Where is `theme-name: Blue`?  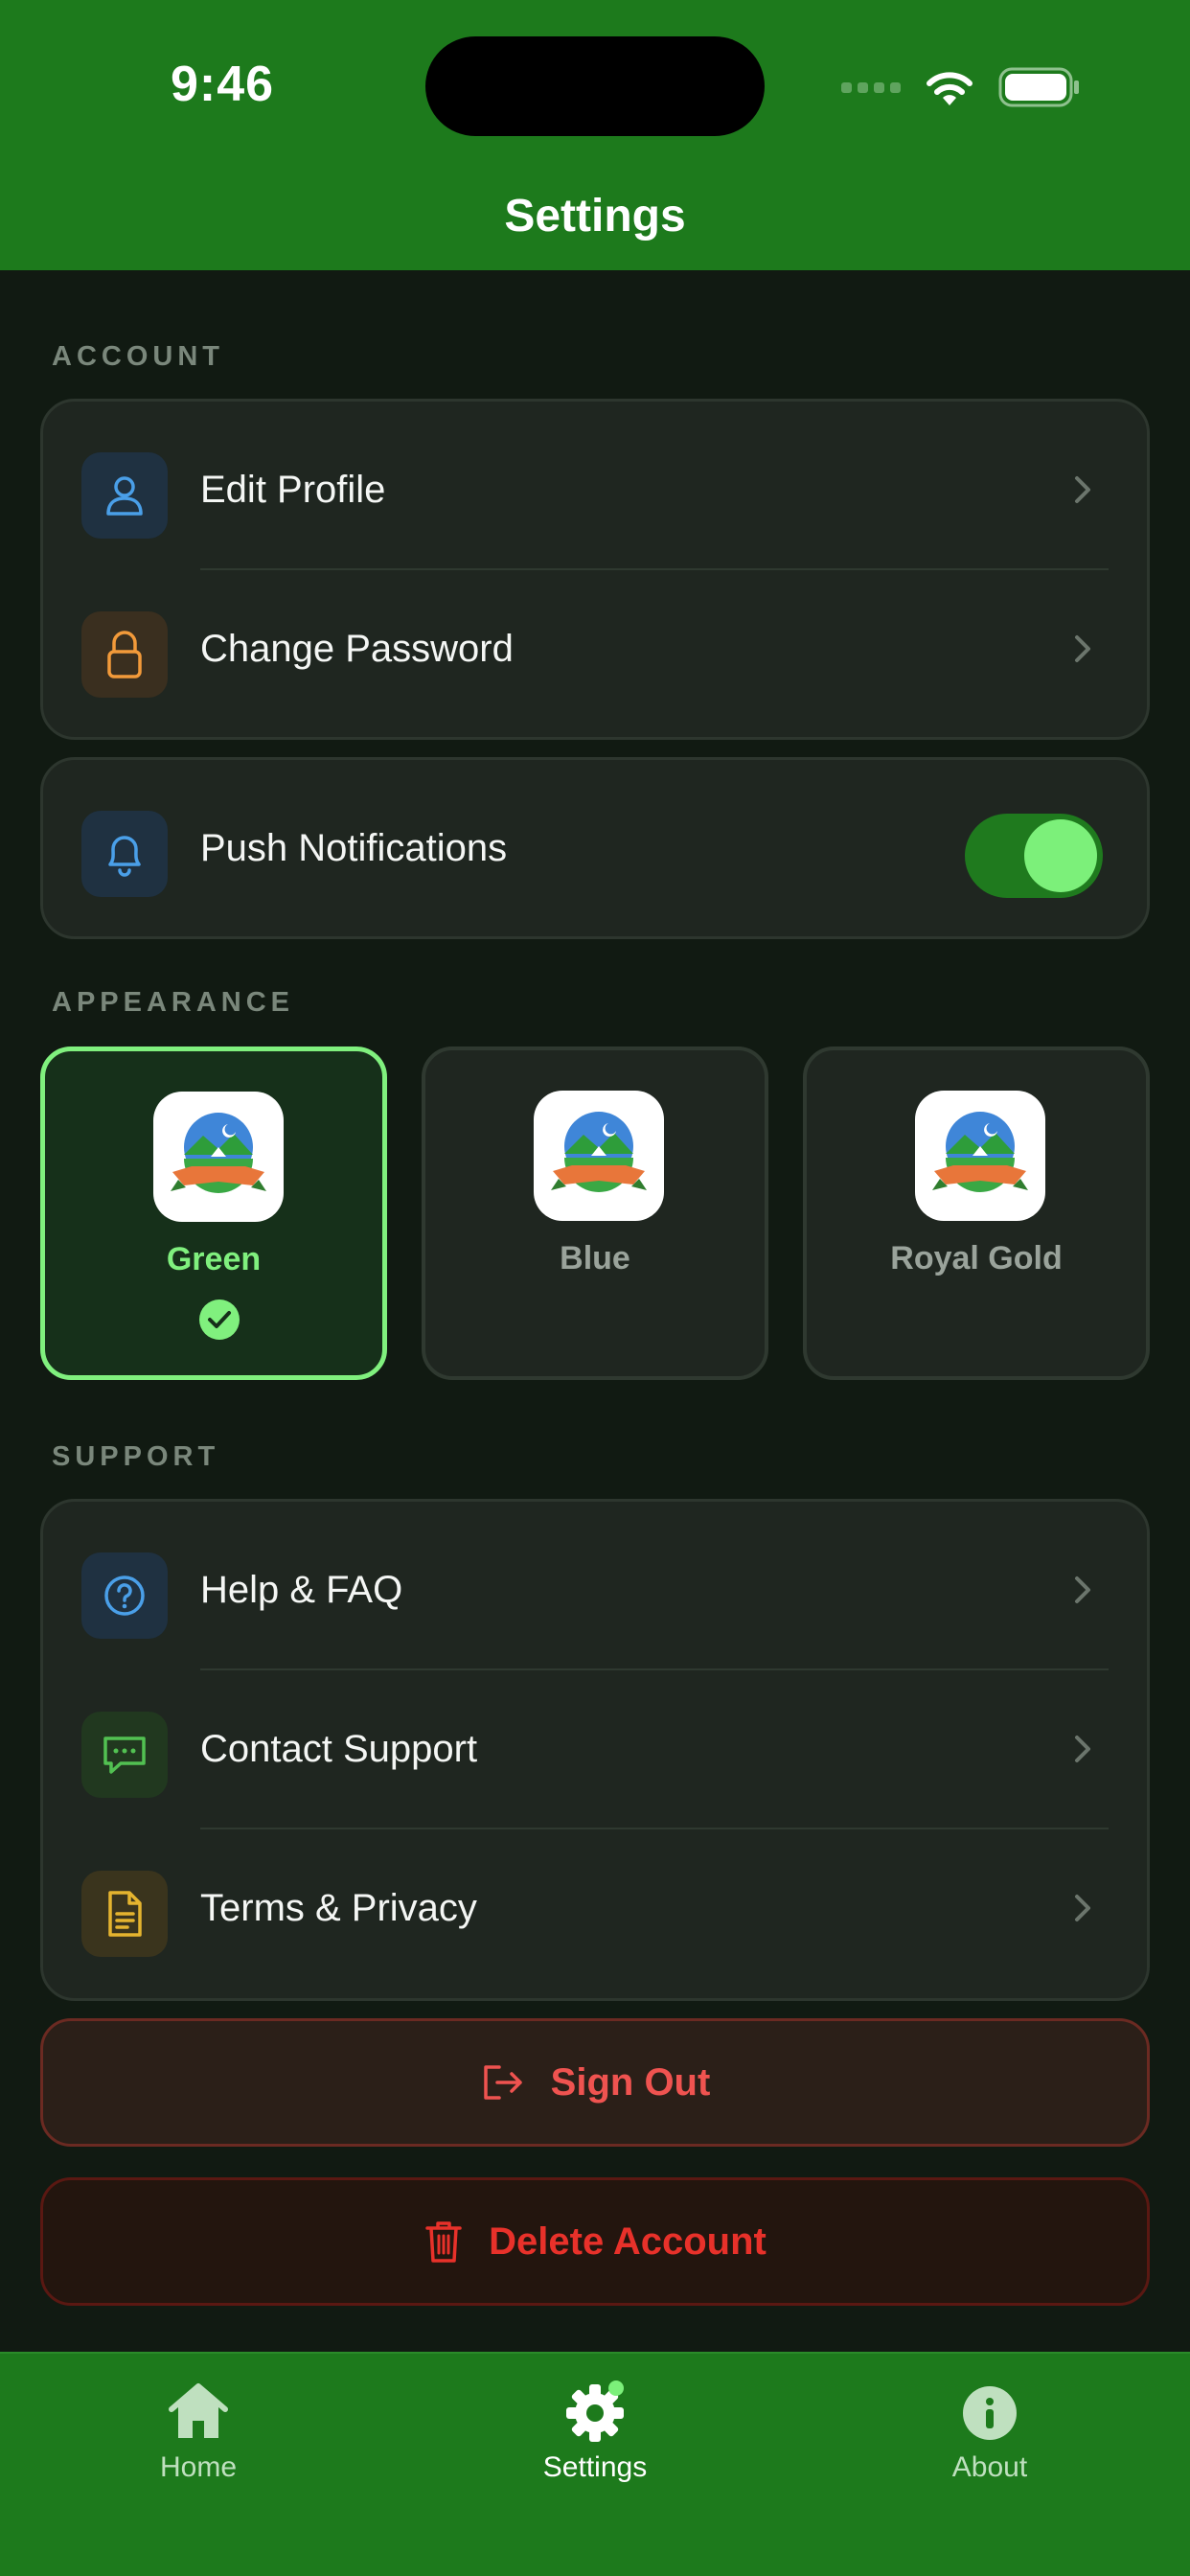
theme-name: Blue is located at coordinates (595, 1258).